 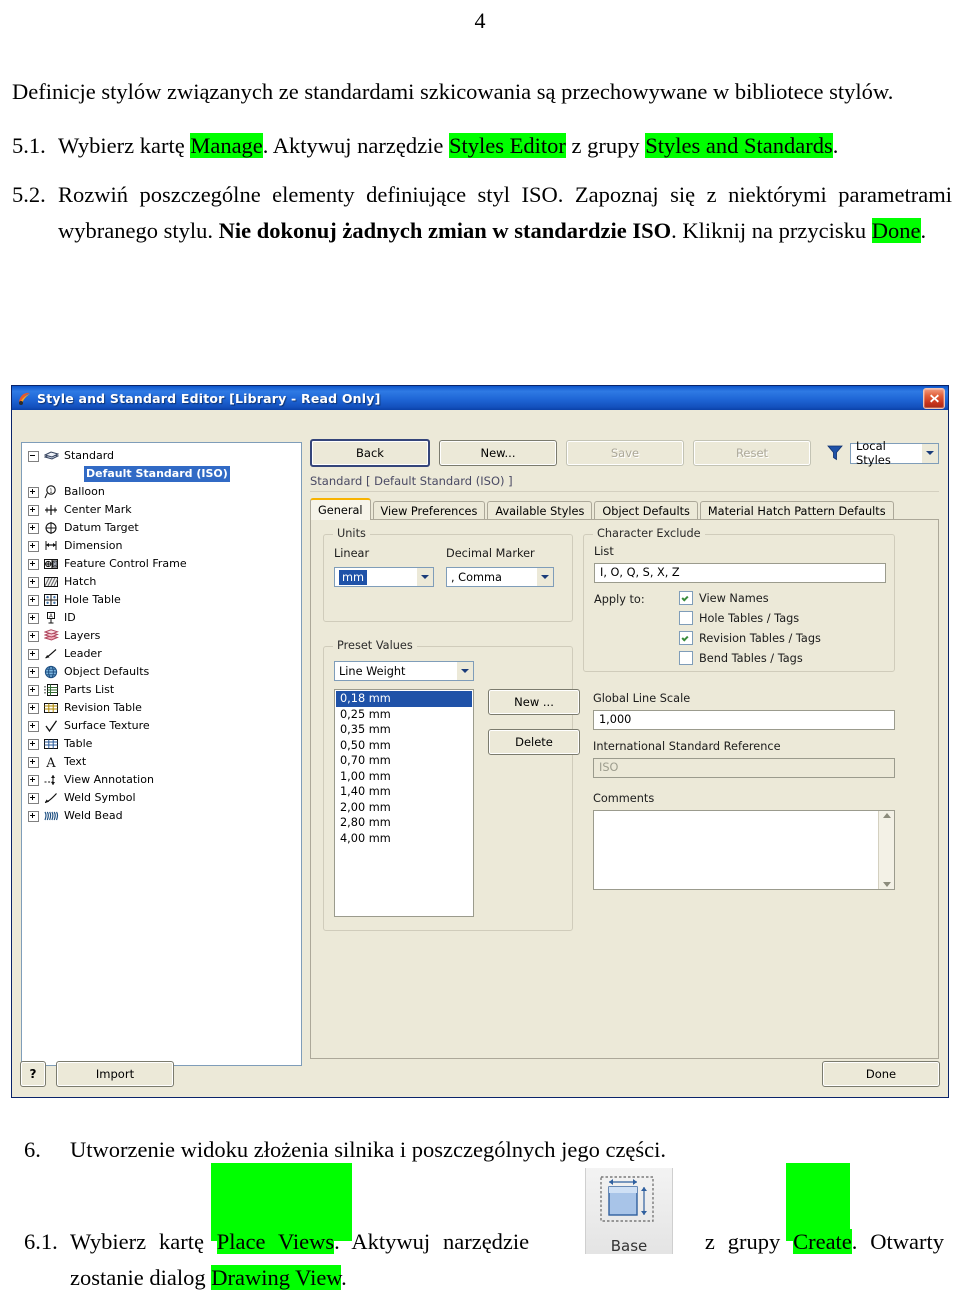 What do you see at coordinates (384, 577) in the screenshot?
I see `linear-units-select: mm` at bounding box center [384, 577].